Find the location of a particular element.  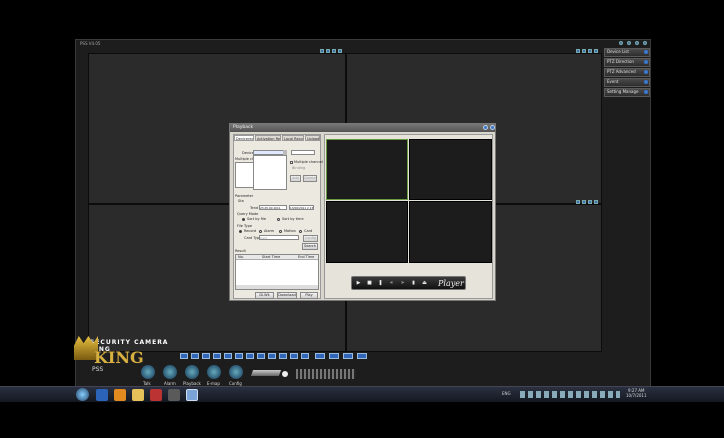

emap-icon is located at coordinates (214, 372).